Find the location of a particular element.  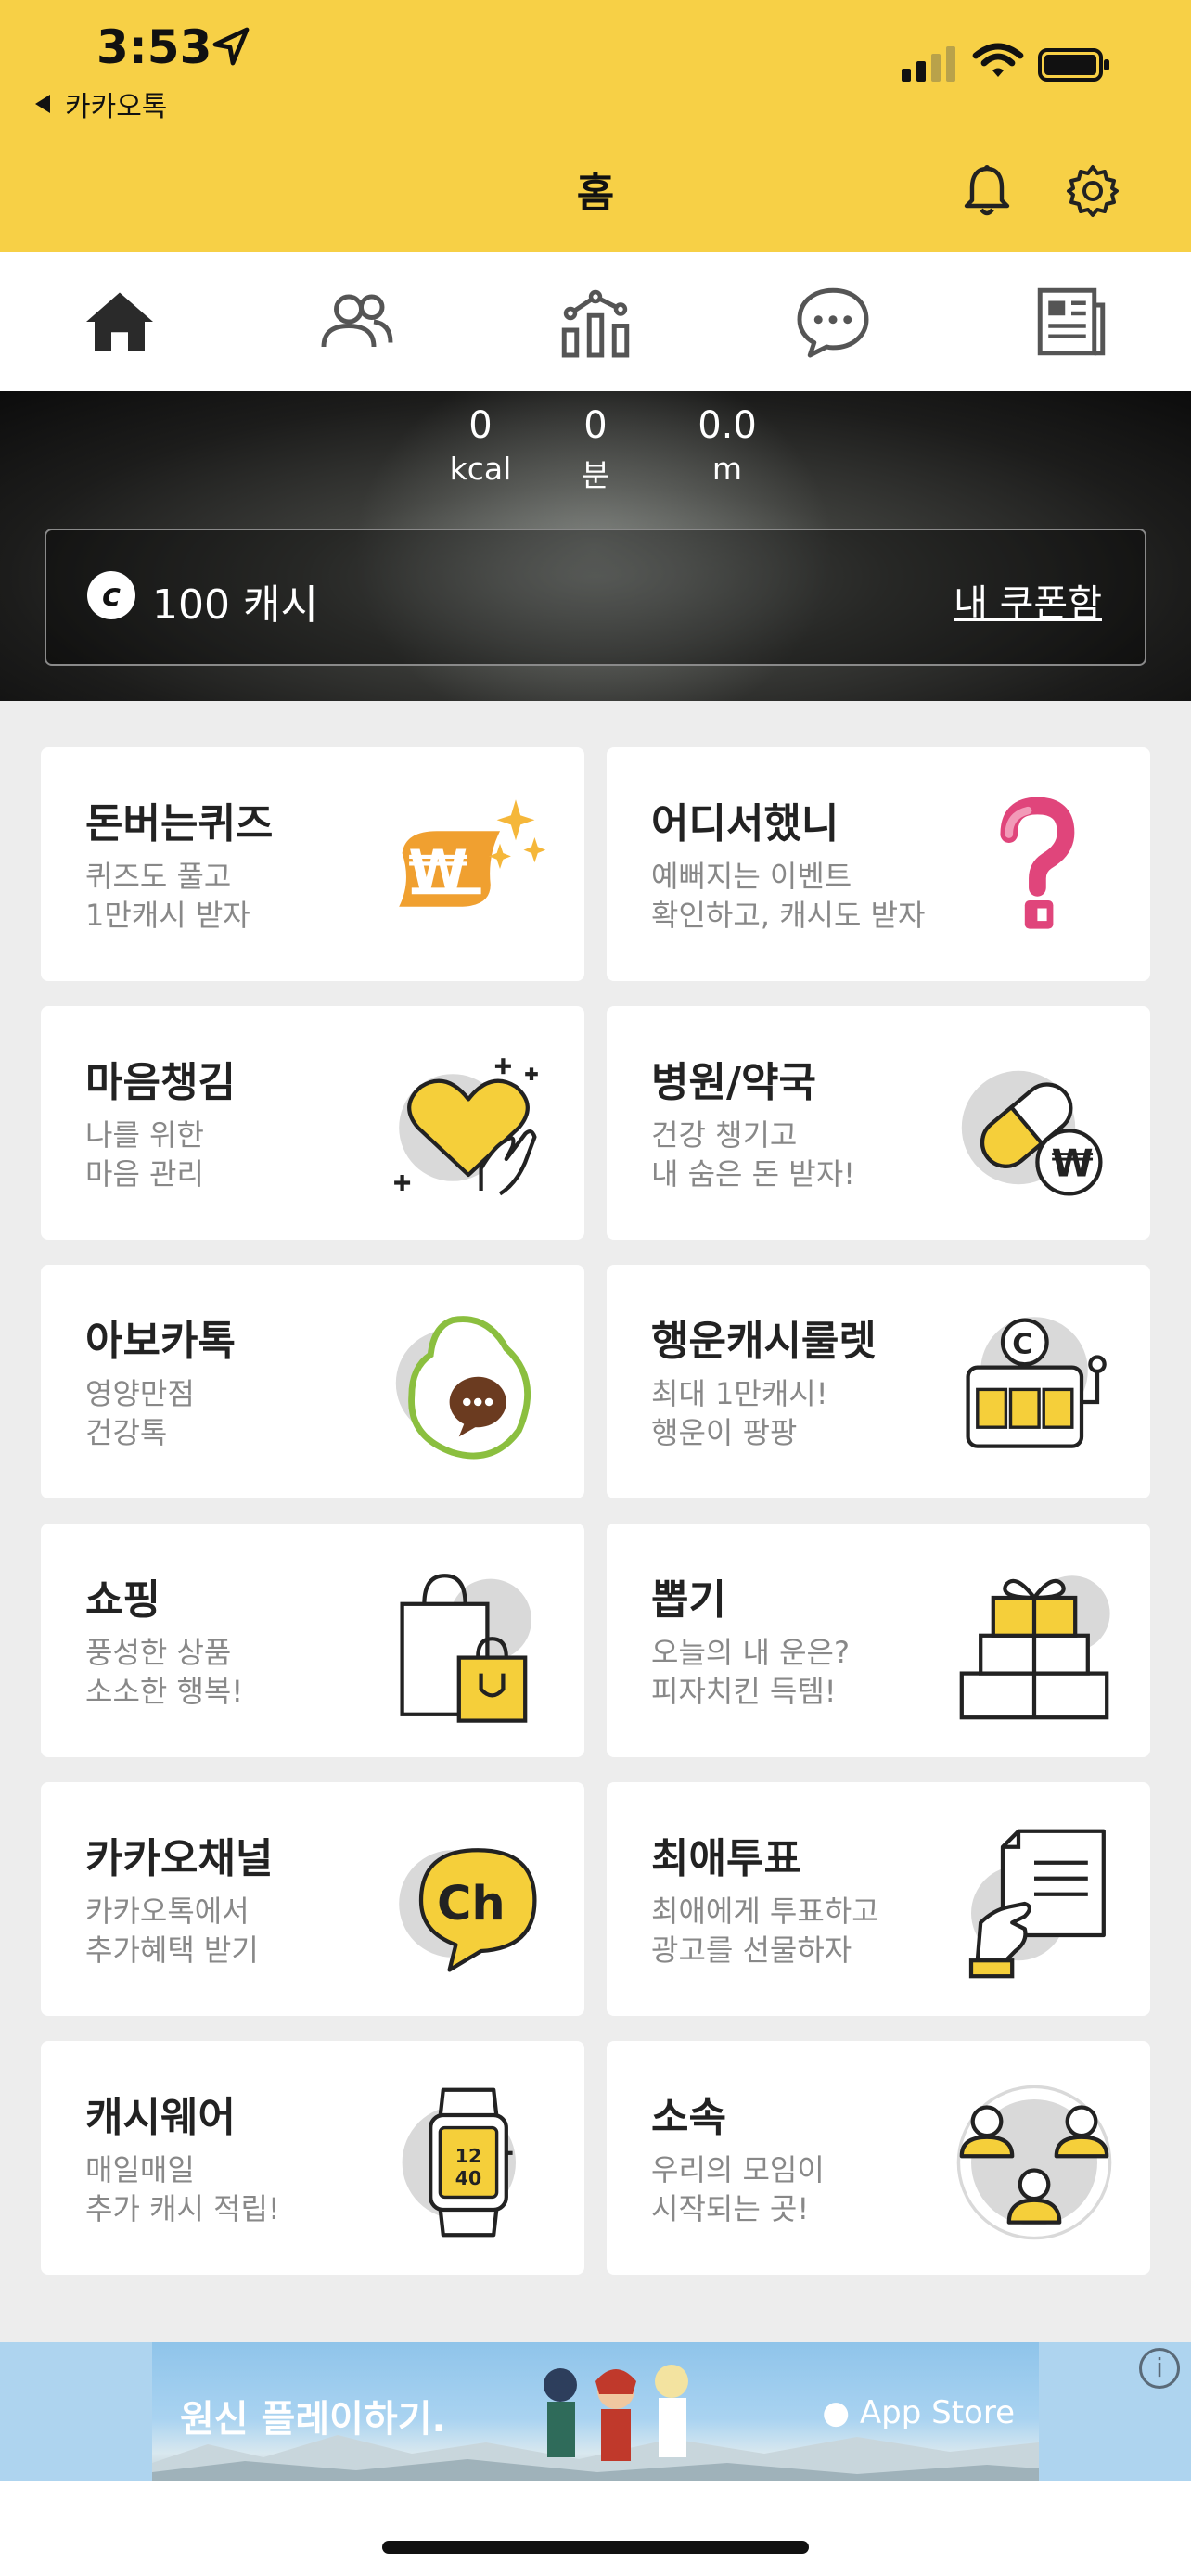

status-time: 3:53 is located at coordinates (154, 47).